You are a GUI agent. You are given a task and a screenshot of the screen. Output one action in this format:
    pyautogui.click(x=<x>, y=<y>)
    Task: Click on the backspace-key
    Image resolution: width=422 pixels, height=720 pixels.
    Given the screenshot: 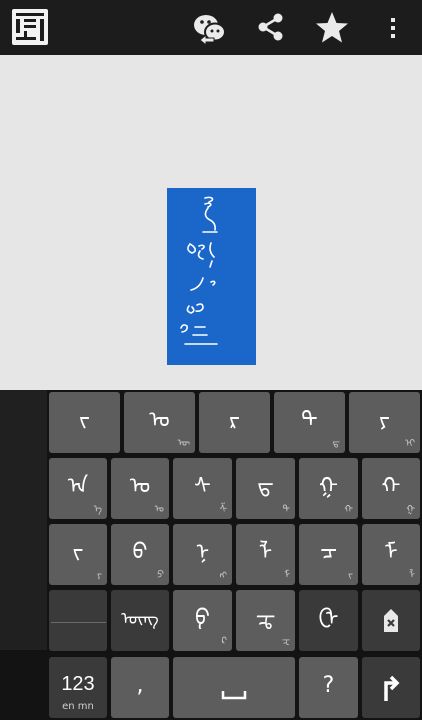 What is the action you would take?
    pyautogui.click(x=391, y=620)
    